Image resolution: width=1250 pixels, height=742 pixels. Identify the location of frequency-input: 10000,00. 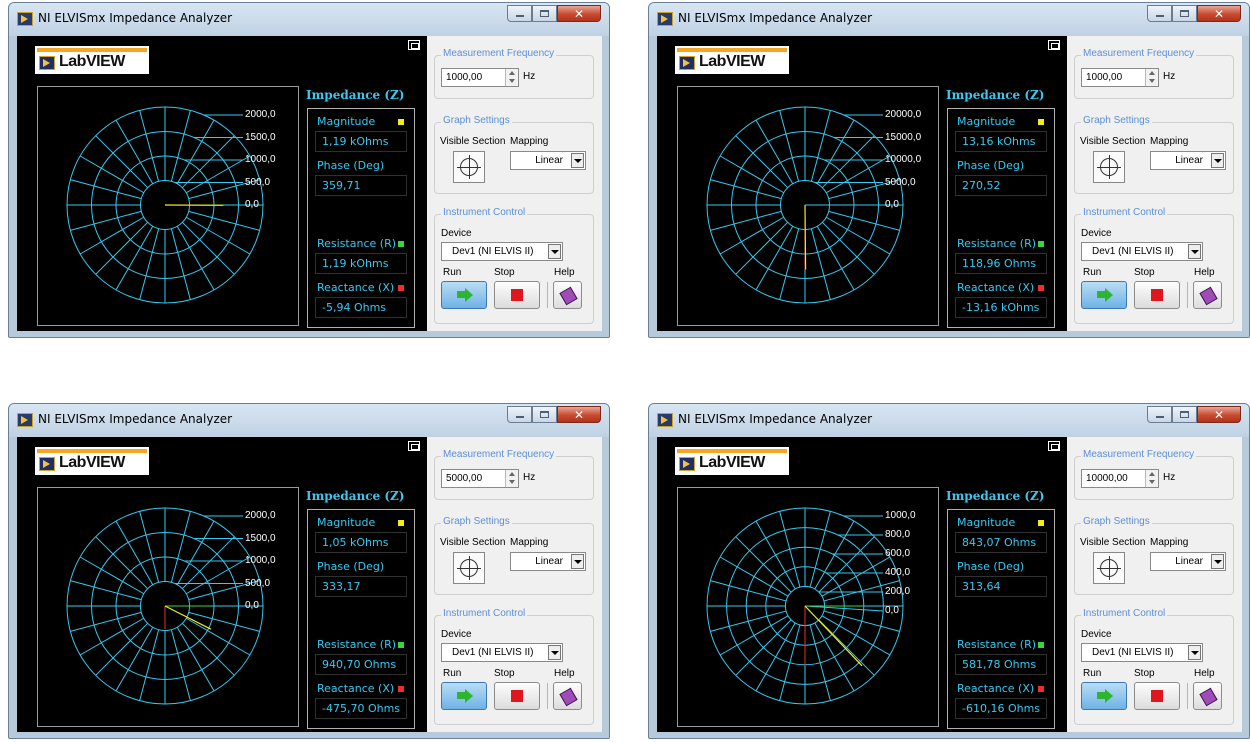
(1120, 478).